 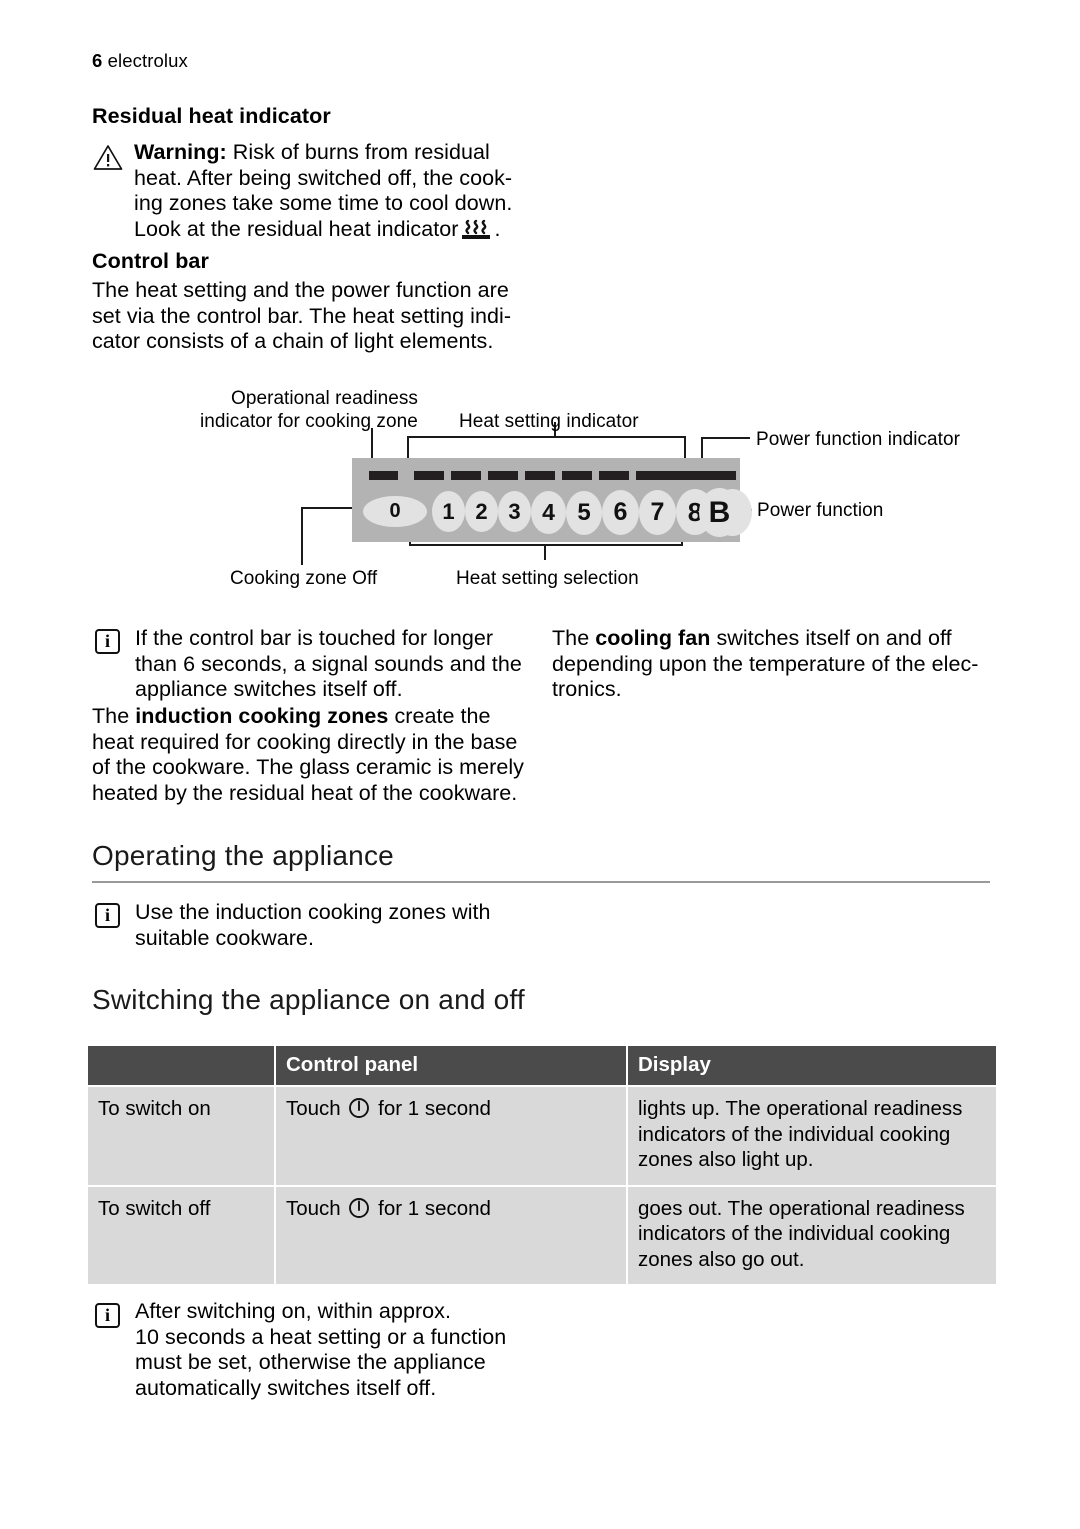 I want to click on heat-level-button-5: 5, so click(x=584, y=513).